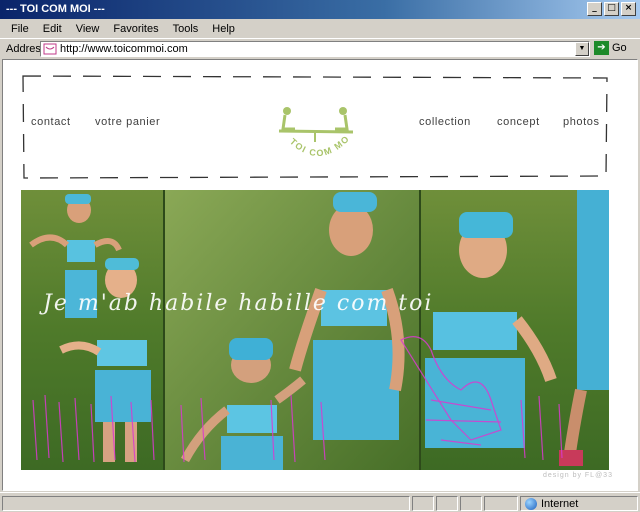 This screenshot has height=512, width=640. What do you see at coordinates (52, 29) in the screenshot?
I see `menu-edit: Edit` at bounding box center [52, 29].